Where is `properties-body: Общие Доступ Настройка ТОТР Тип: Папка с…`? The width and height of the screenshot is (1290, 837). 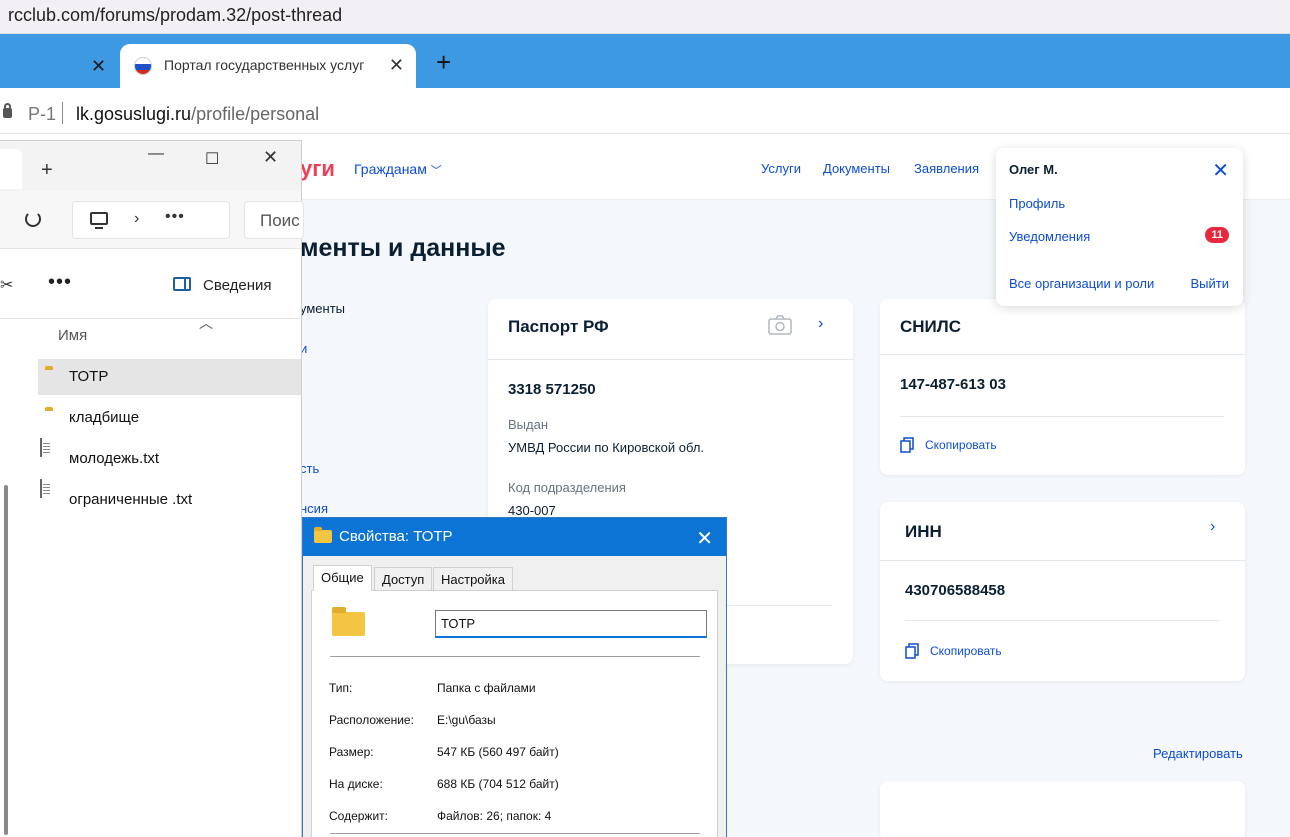
properties-body: Общие Доступ Настройка ТОТР Тип: Папка с… is located at coordinates (514, 696).